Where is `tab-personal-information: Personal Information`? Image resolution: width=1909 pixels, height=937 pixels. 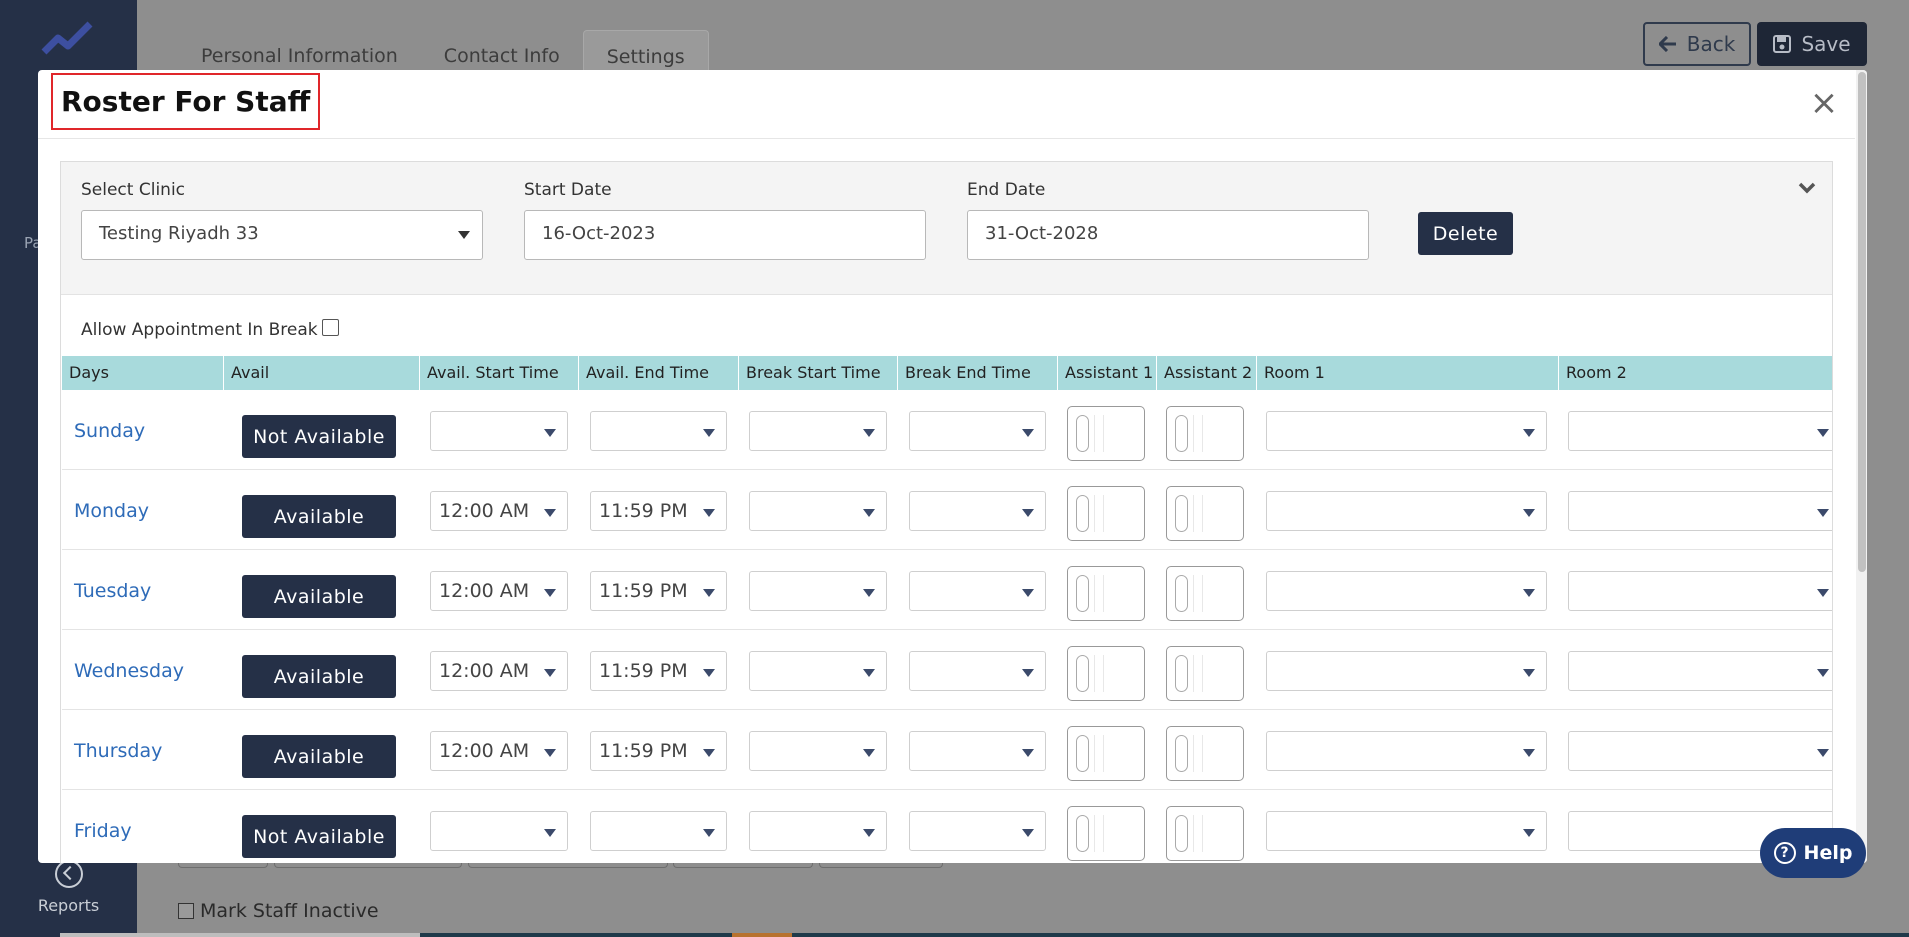 tab-personal-information: Personal Information is located at coordinates (299, 50).